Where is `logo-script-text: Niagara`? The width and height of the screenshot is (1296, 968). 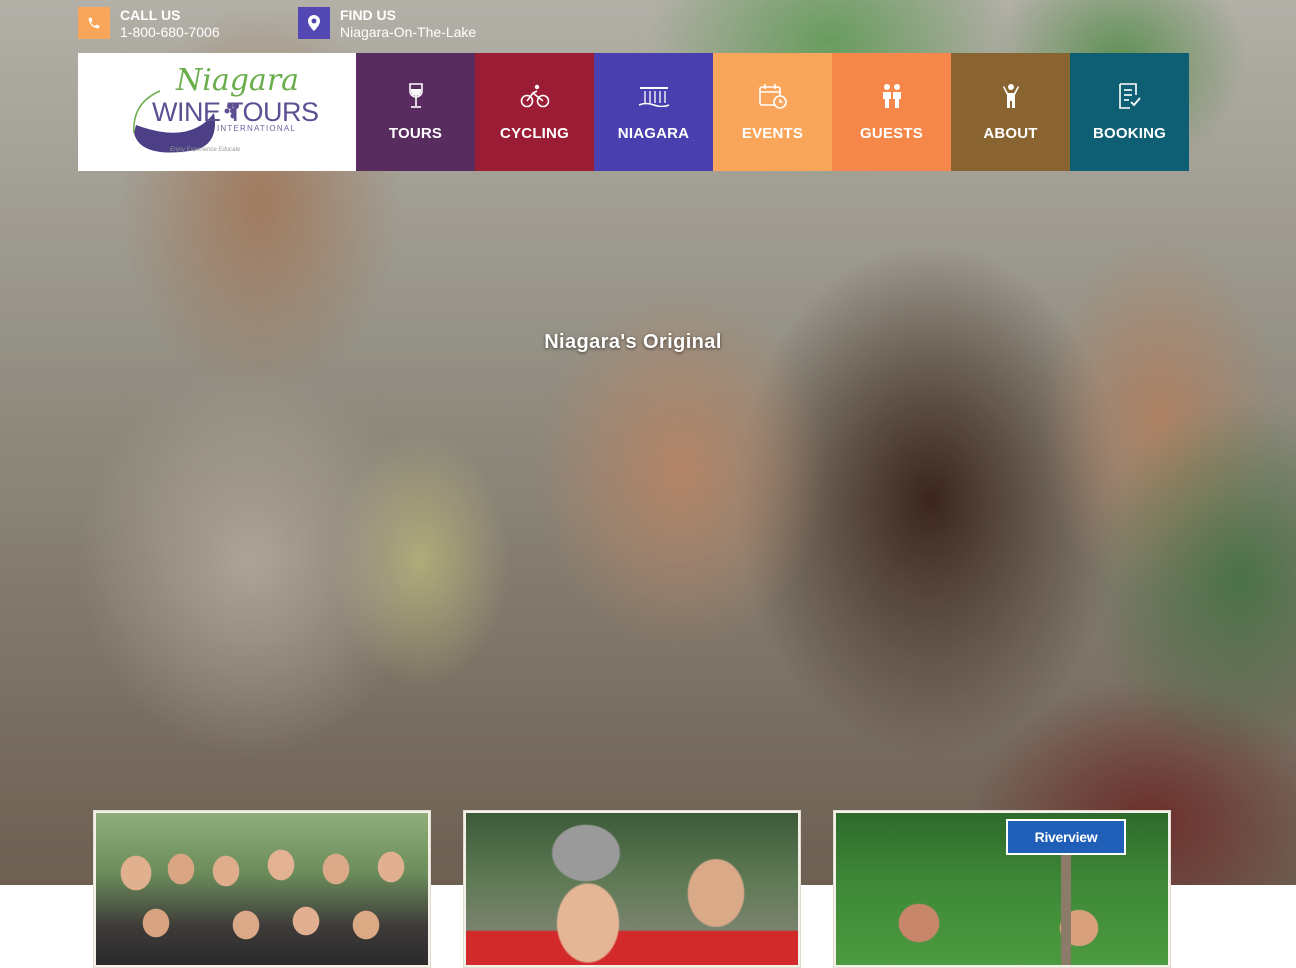
logo-script-text: Niagara is located at coordinates (238, 80).